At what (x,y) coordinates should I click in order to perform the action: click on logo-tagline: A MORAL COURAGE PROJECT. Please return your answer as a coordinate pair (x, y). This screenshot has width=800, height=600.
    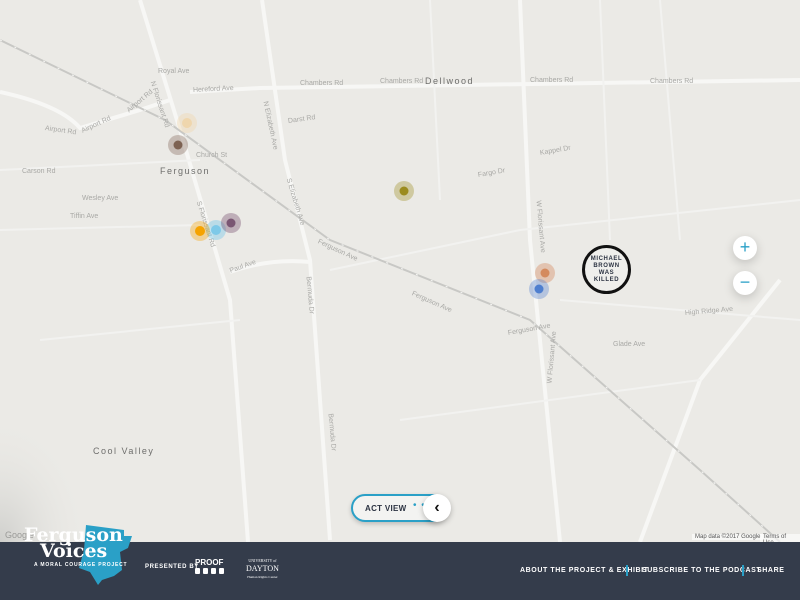
    Looking at the image, I should click on (81, 565).